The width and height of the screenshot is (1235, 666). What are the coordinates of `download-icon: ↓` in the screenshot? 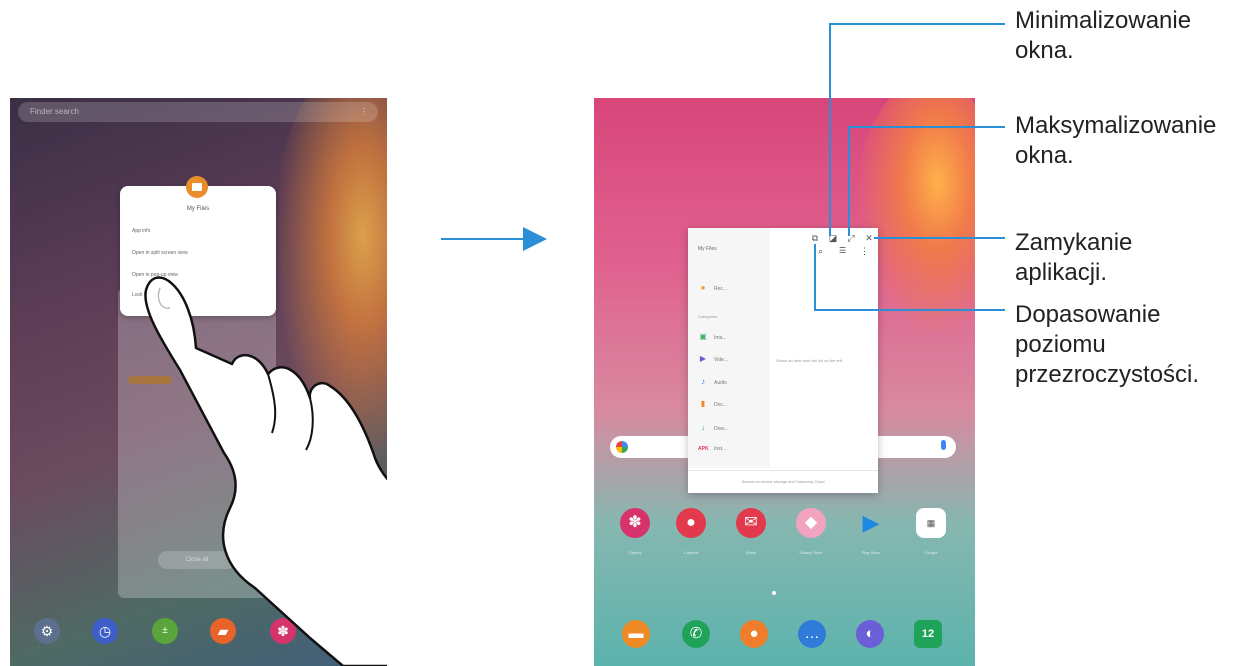 It's located at (703, 427).